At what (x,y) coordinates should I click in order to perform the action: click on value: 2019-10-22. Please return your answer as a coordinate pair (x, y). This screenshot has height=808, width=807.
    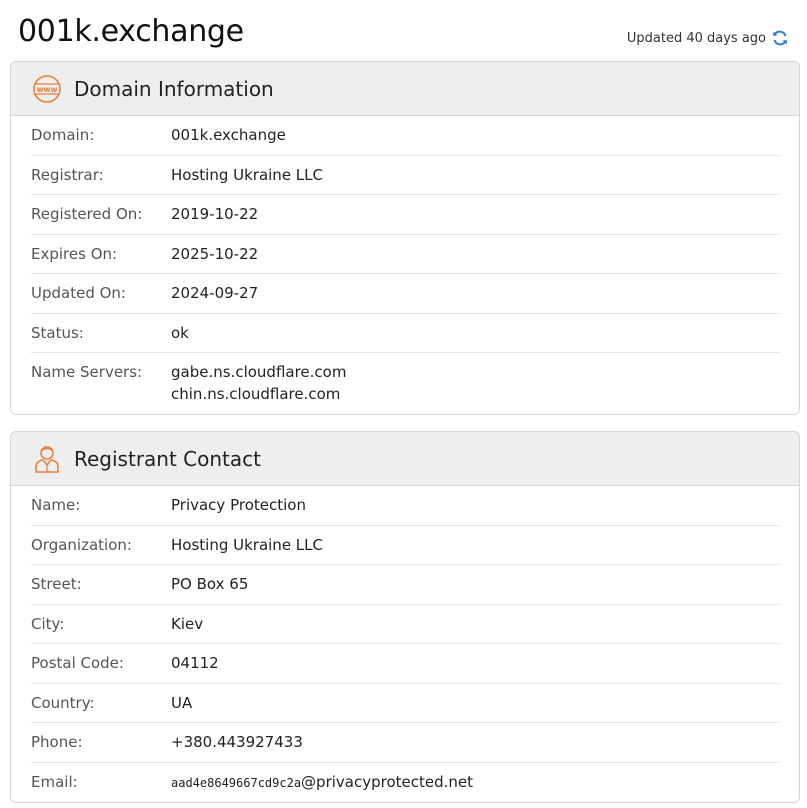
    Looking at the image, I should click on (215, 214).